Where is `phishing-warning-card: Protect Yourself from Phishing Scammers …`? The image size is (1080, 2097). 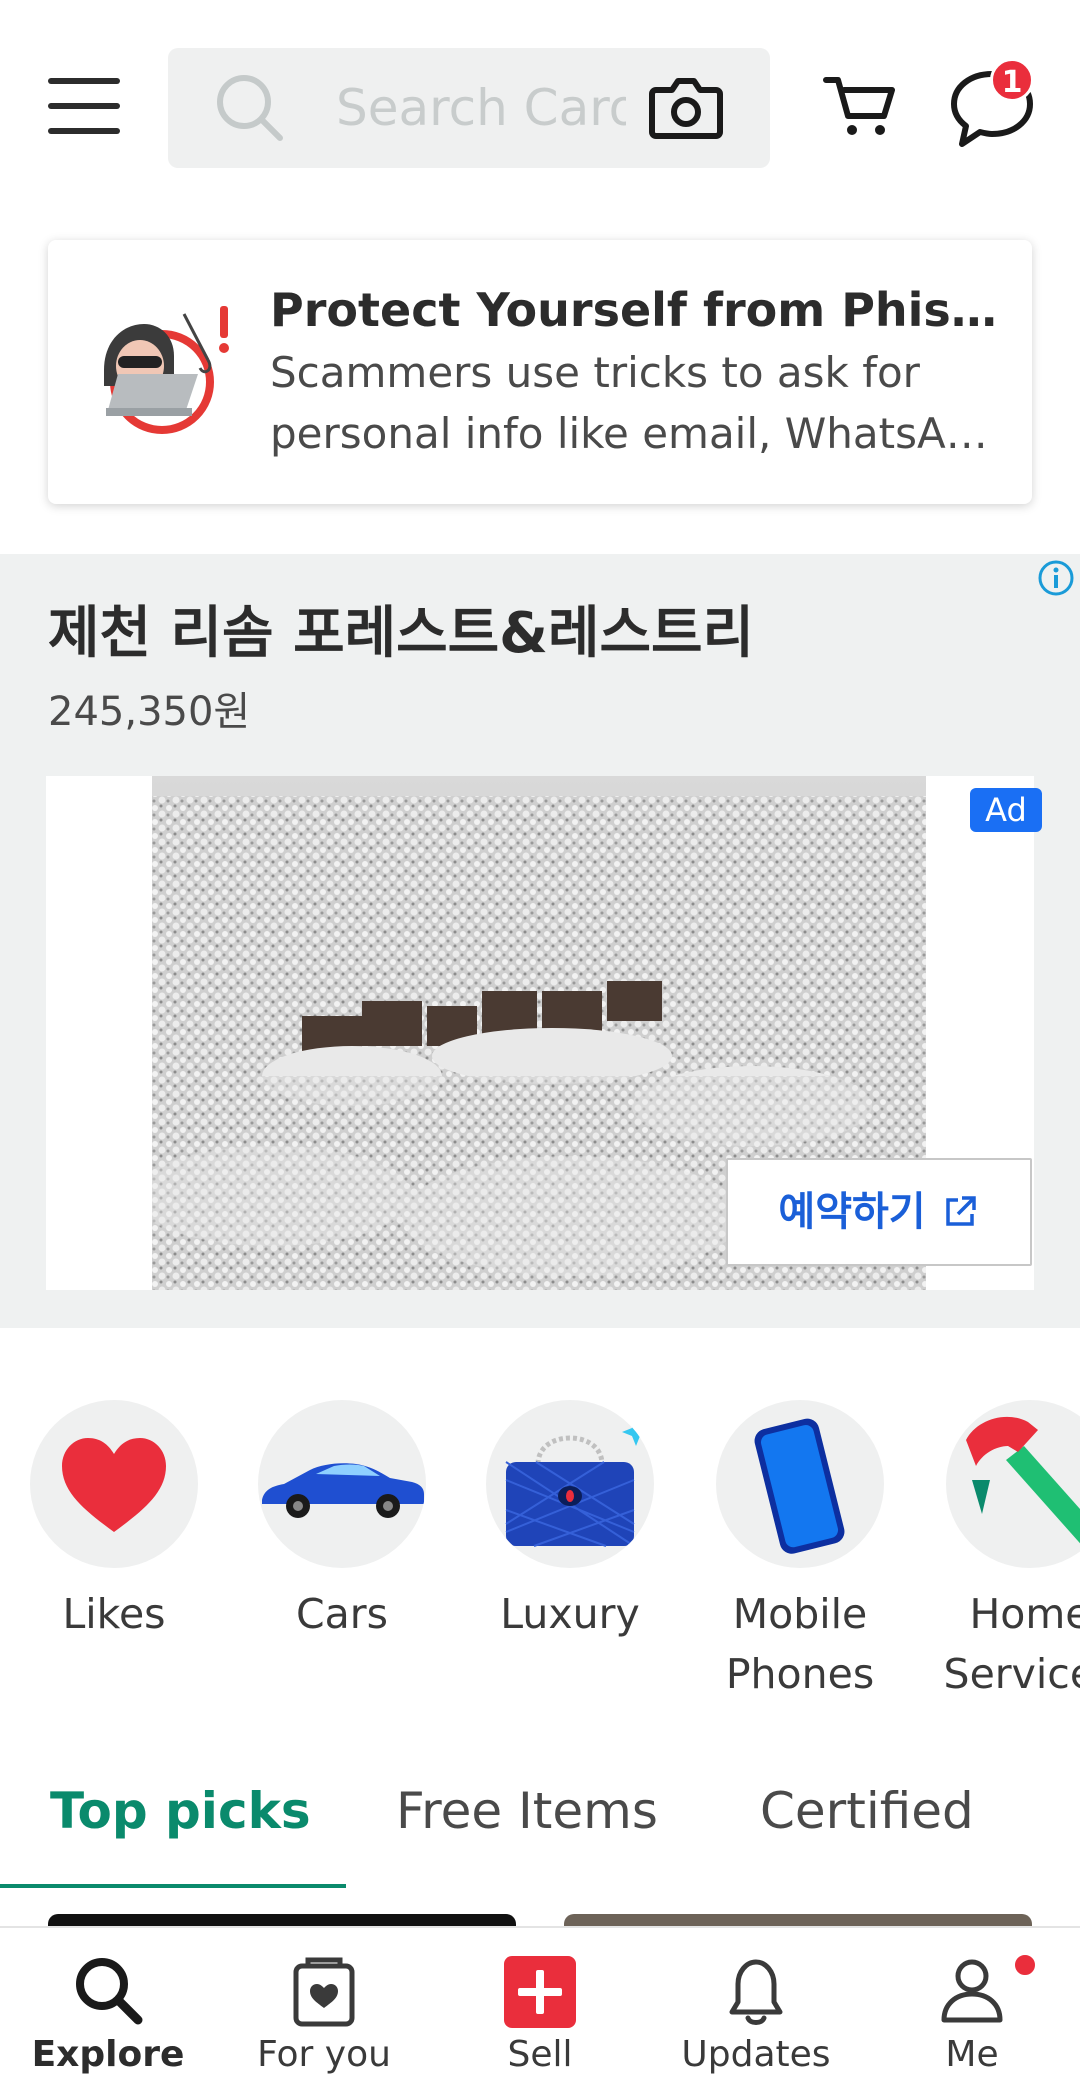 phishing-warning-card: Protect Yourself from Phishing Scammers … is located at coordinates (540, 372).